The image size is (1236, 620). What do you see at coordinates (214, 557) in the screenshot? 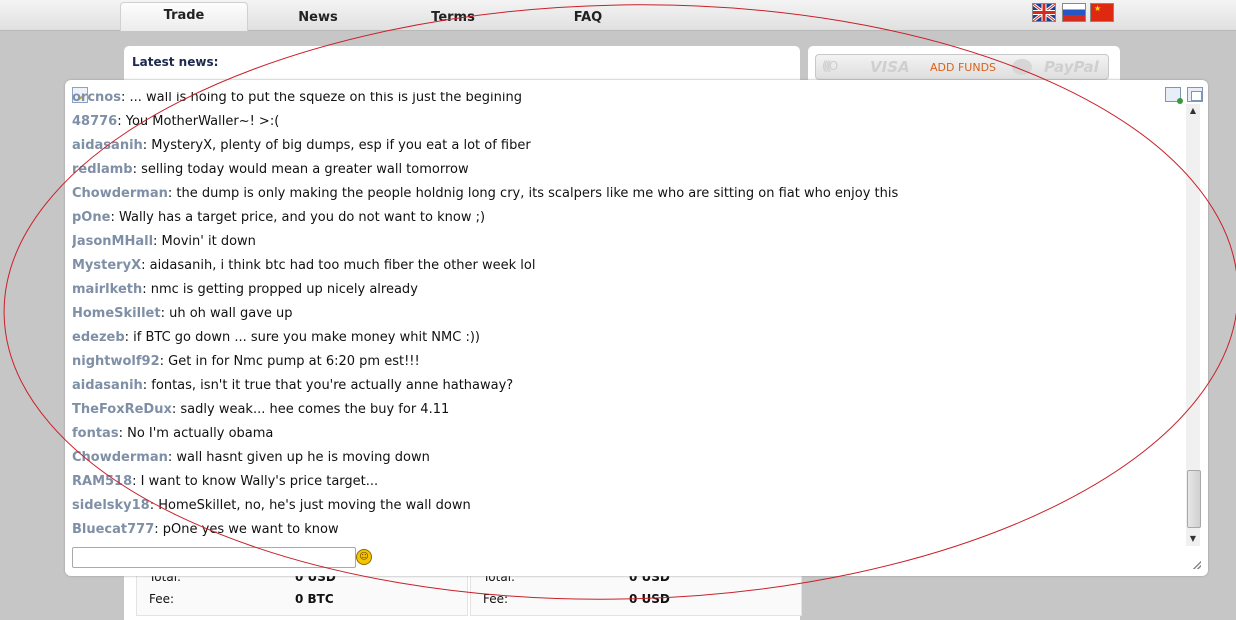
I see `chat-input` at bounding box center [214, 557].